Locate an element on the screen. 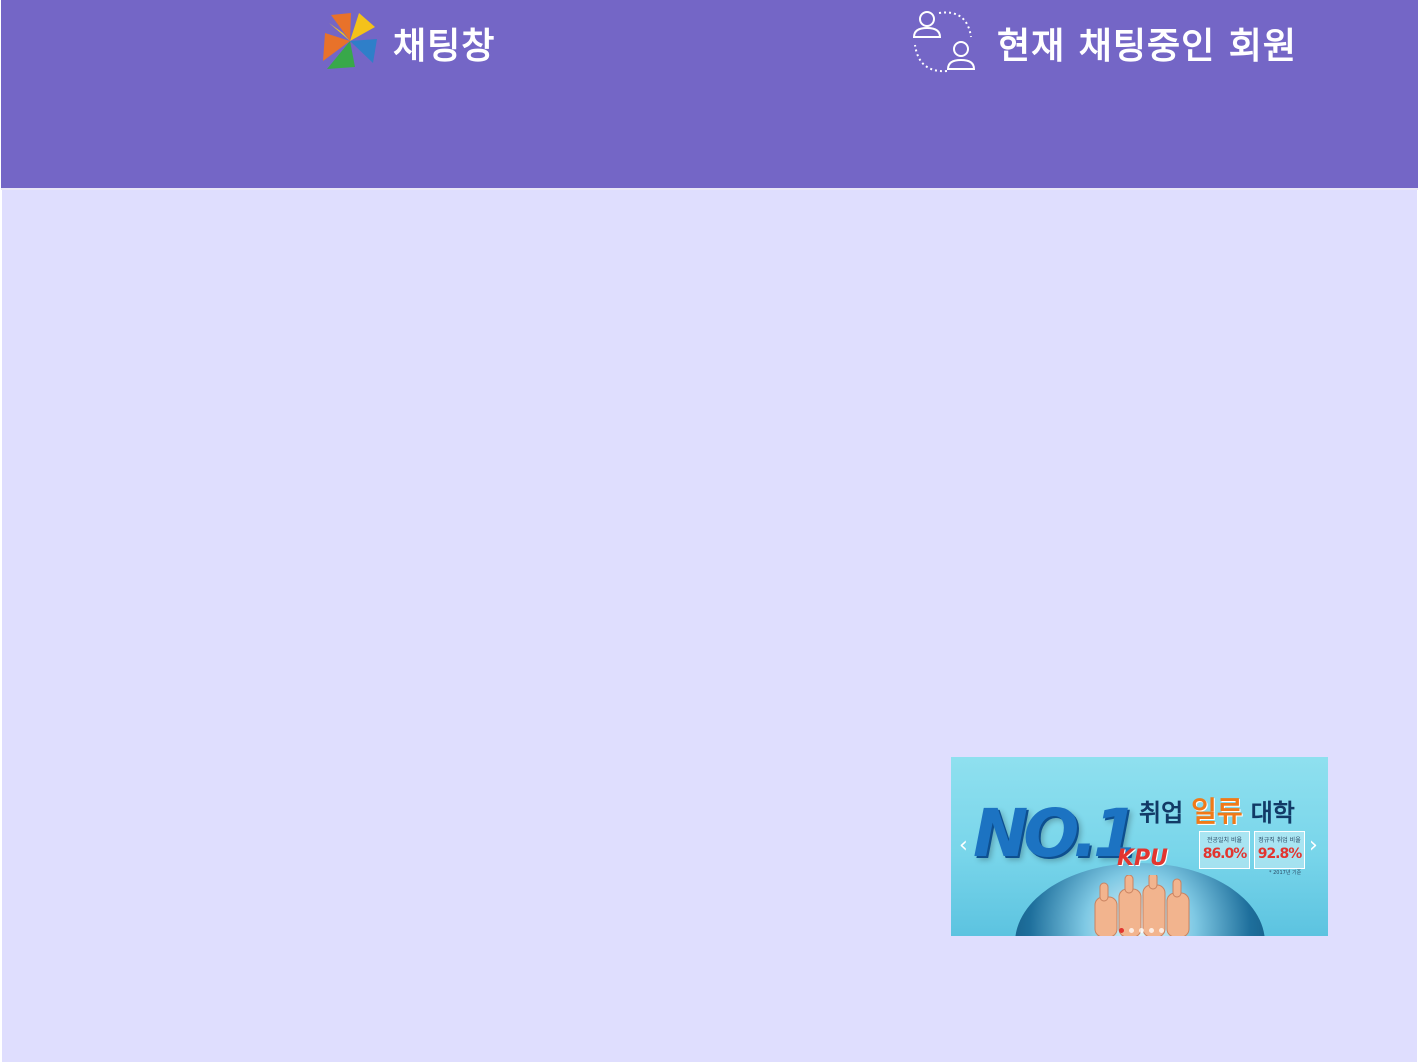  banner-headline: 취업 일류 대학 is located at coordinates (1217, 810).